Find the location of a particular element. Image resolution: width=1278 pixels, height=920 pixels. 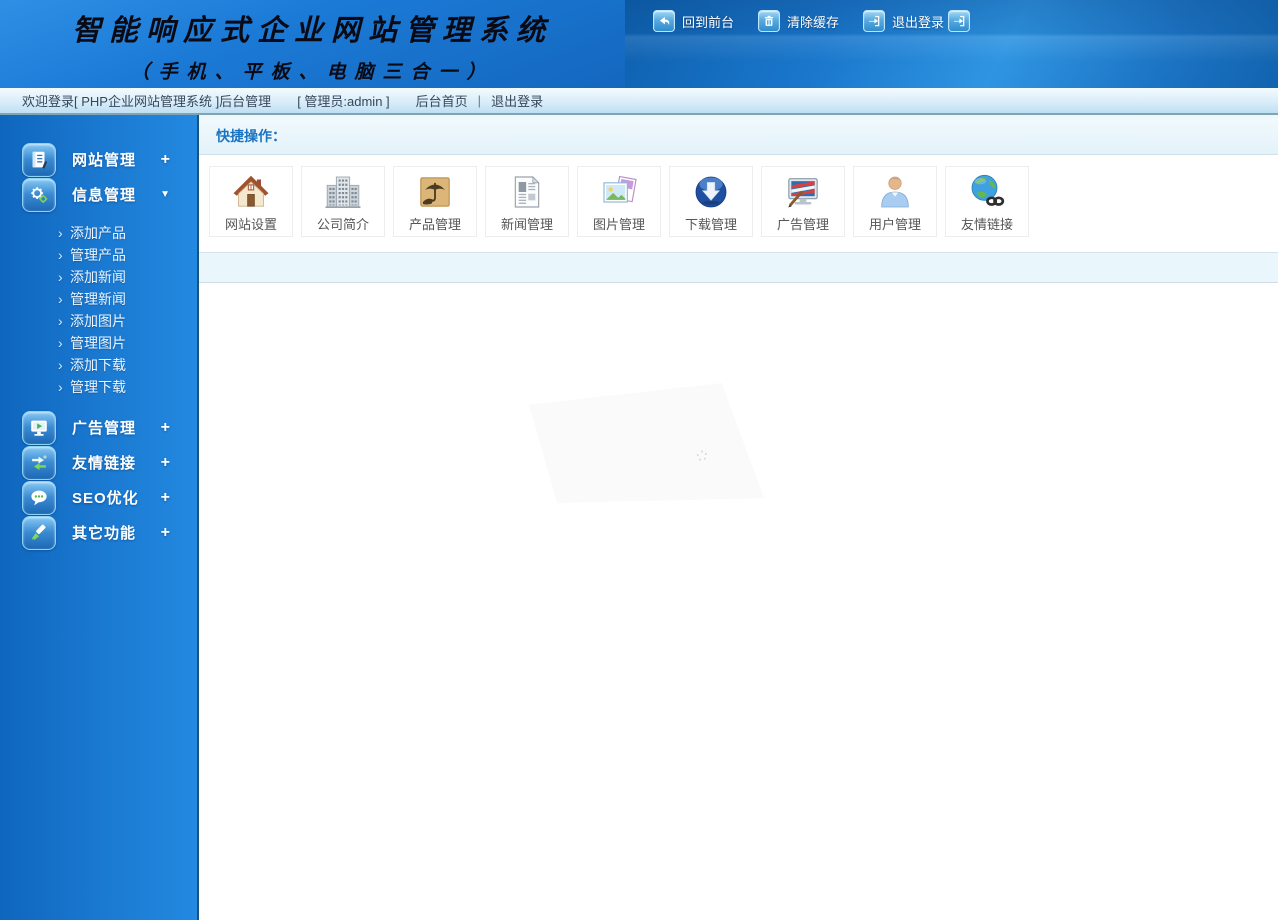

sidebar-subitem-add-download: › 添加下载 is located at coordinates (98, 365).